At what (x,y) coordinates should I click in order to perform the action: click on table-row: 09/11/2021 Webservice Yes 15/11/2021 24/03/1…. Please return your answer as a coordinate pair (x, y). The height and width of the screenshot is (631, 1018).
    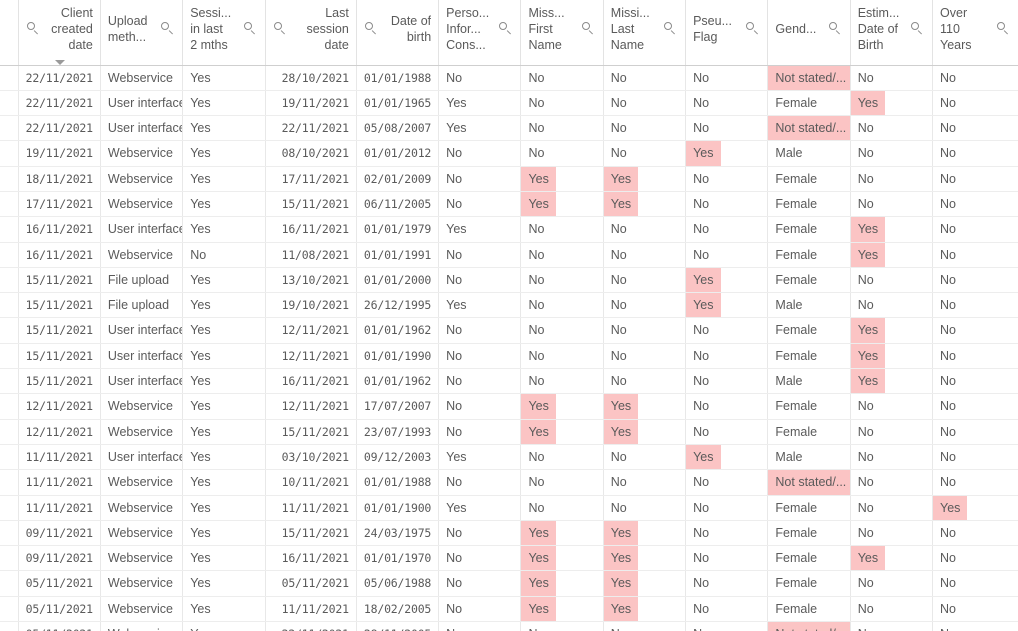
    Looking at the image, I should click on (509, 533).